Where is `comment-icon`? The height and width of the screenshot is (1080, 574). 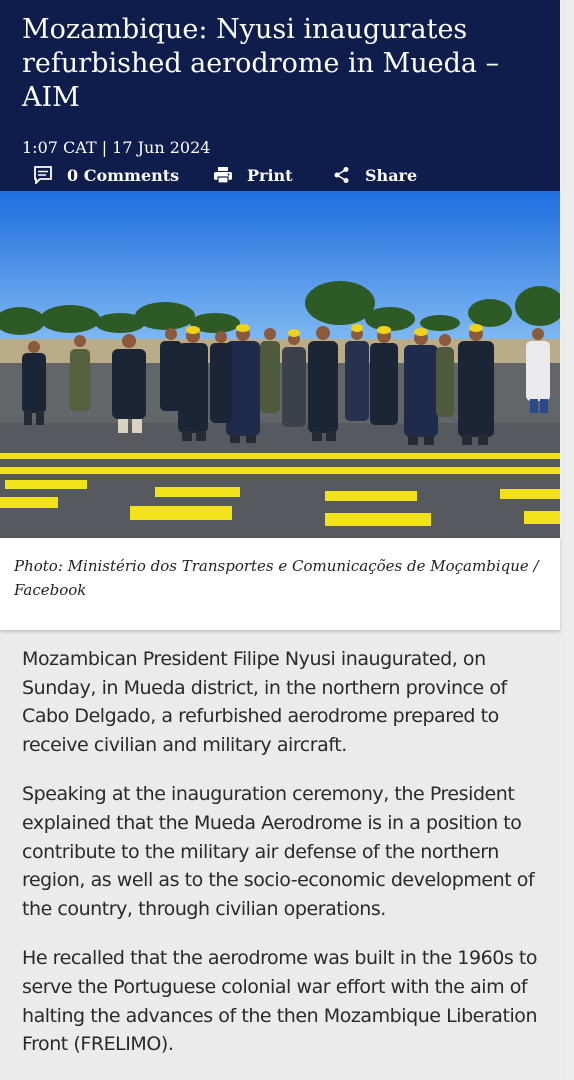 comment-icon is located at coordinates (43, 175).